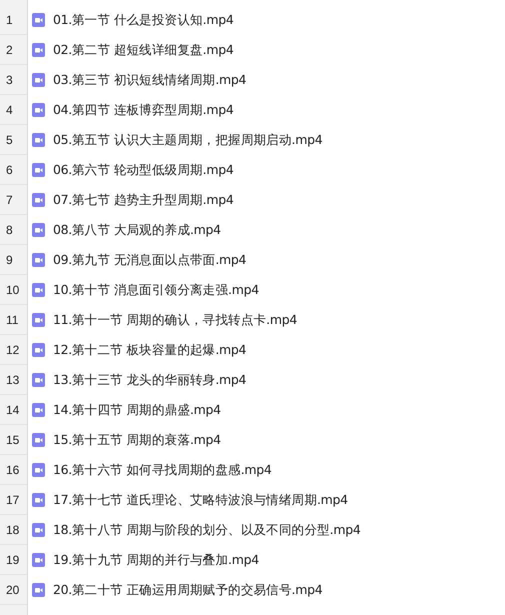  What do you see at coordinates (13, 20) in the screenshot?
I see `row-number: 1` at bounding box center [13, 20].